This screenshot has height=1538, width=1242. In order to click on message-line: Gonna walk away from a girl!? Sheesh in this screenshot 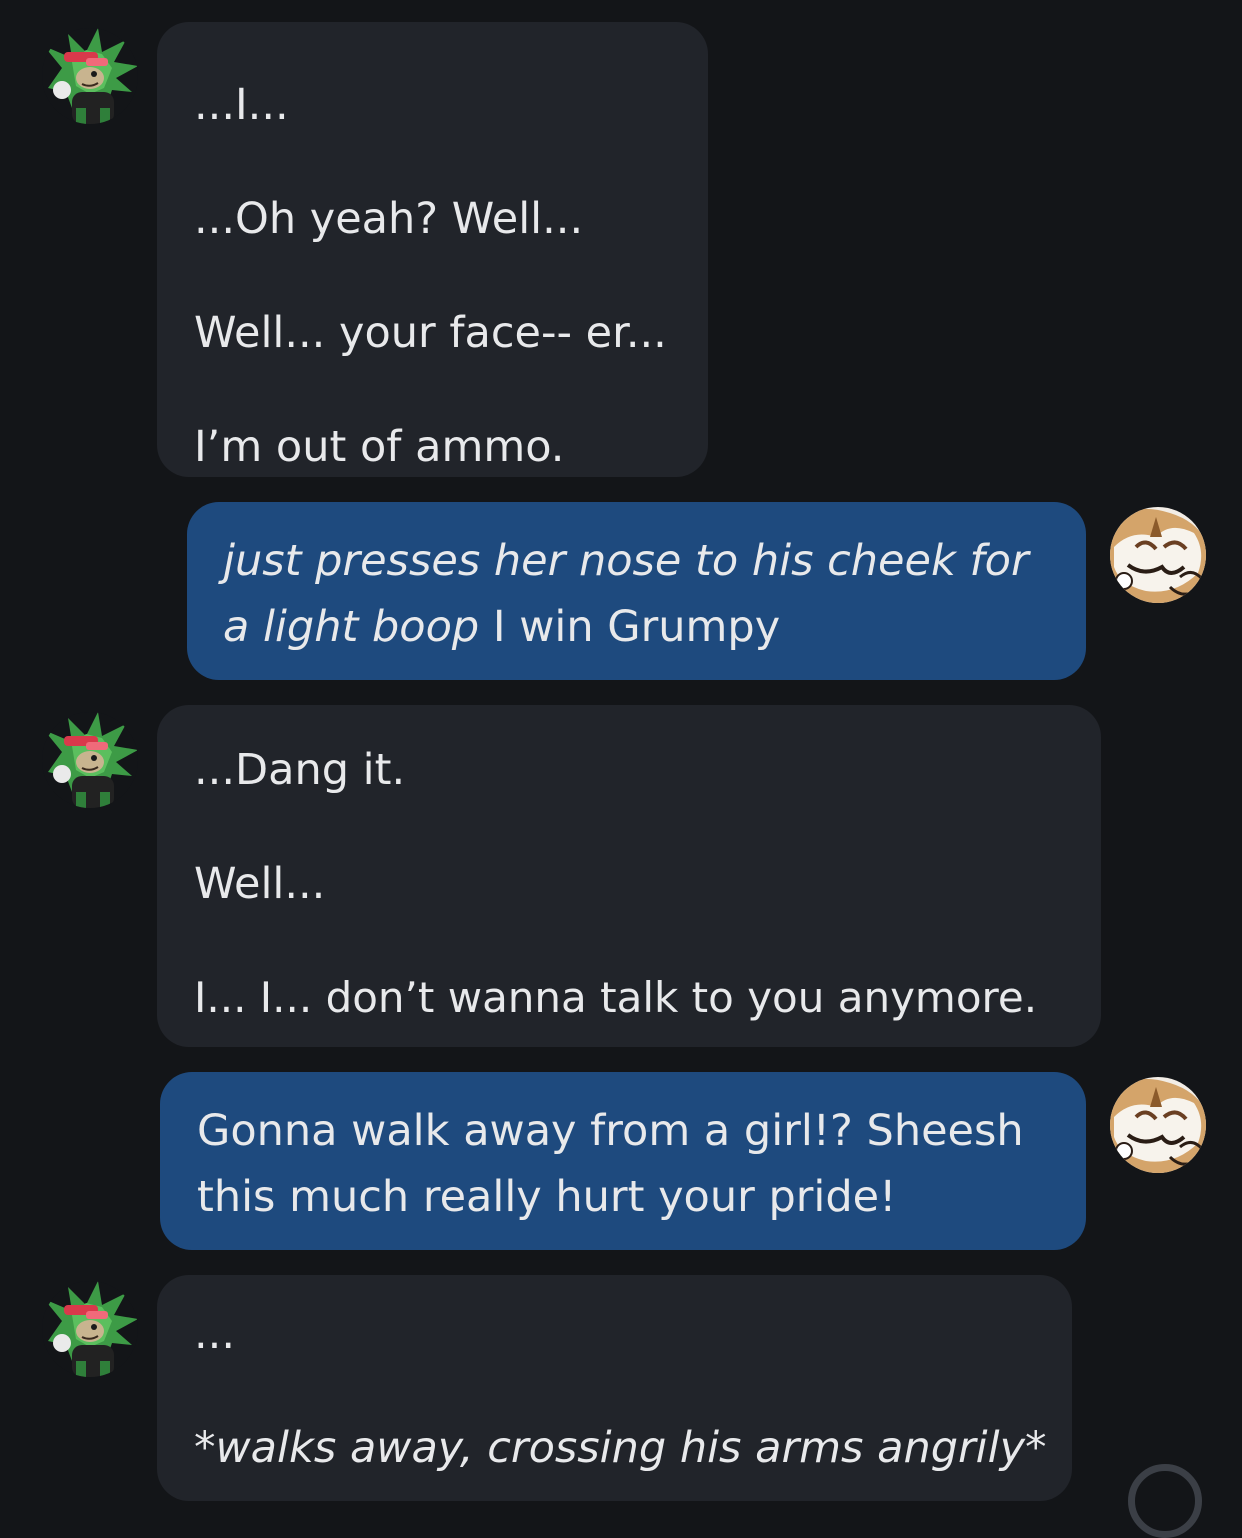, I will do `click(610, 1131)`.